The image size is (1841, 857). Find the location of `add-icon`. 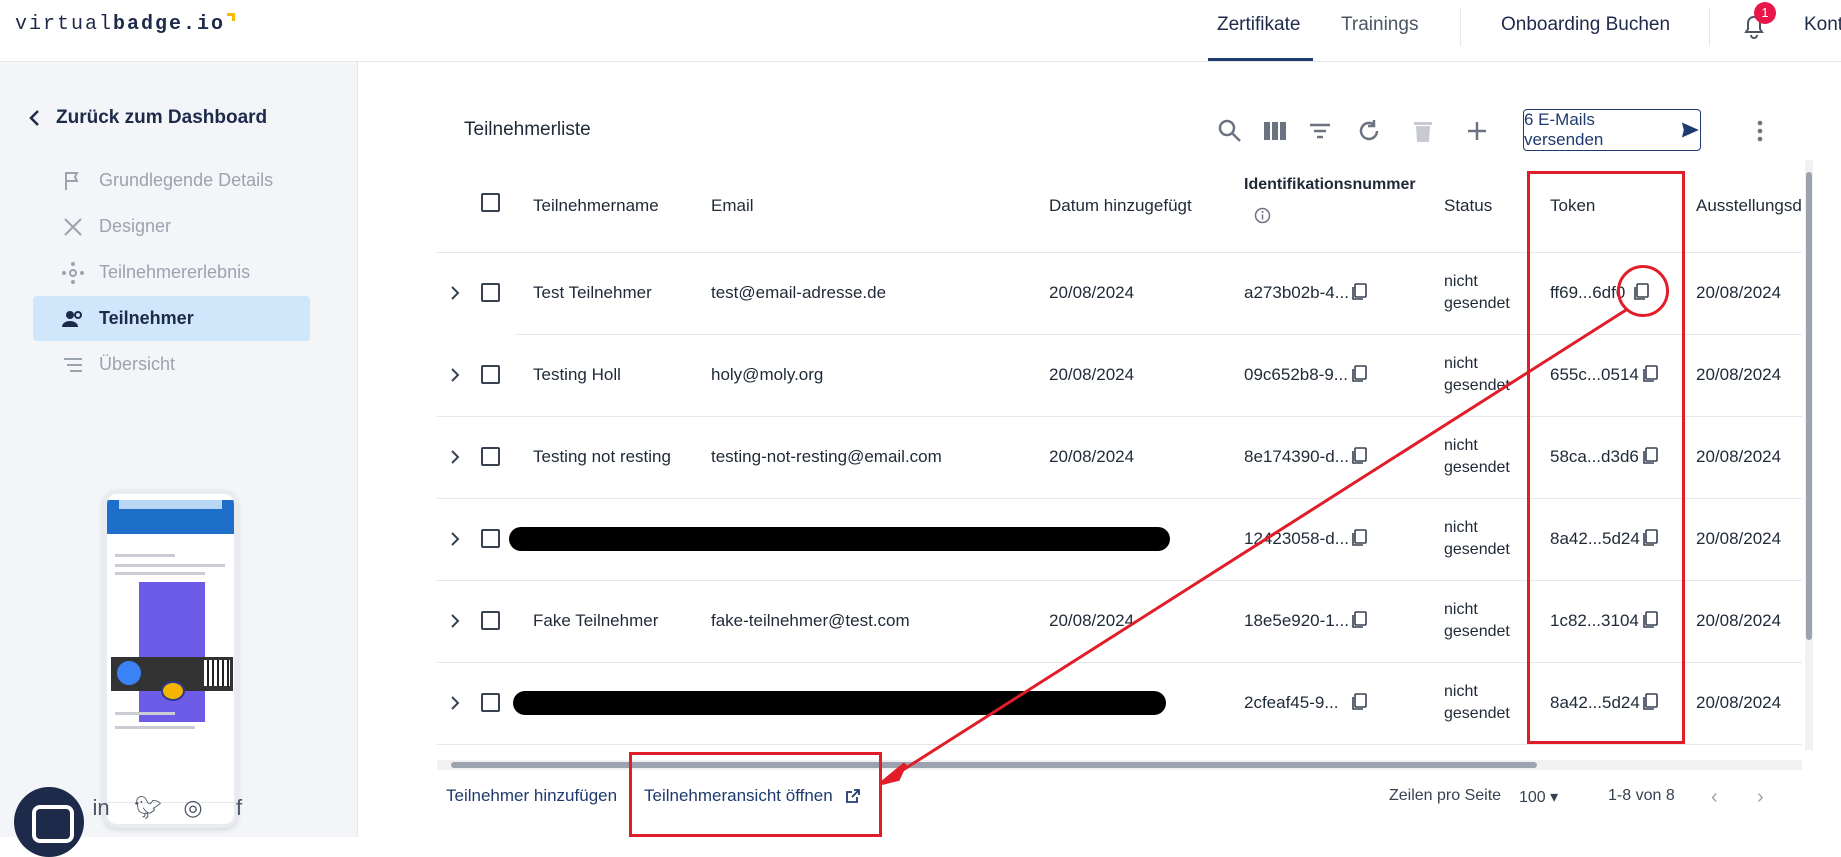

add-icon is located at coordinates (1477, 131).